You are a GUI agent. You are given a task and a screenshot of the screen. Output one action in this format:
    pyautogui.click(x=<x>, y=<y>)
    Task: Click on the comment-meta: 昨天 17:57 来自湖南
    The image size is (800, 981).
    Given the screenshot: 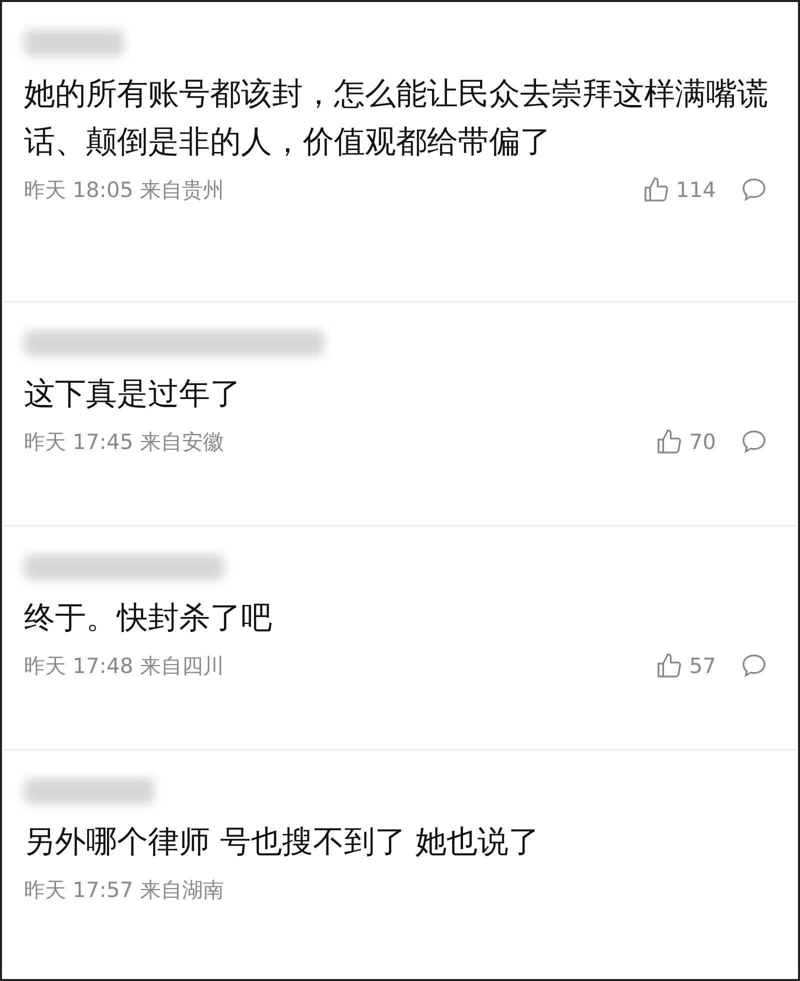 What is the action you would take?
    pyautogui.click(x=124, y=890)
    